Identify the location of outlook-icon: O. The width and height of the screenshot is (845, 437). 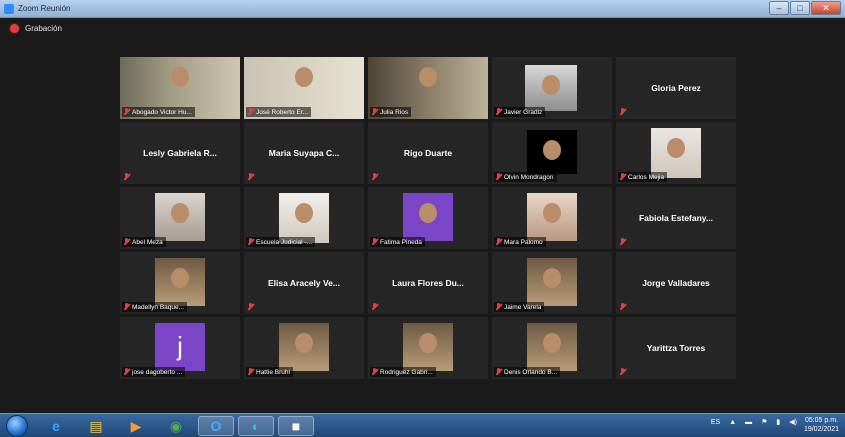
(216, 426).